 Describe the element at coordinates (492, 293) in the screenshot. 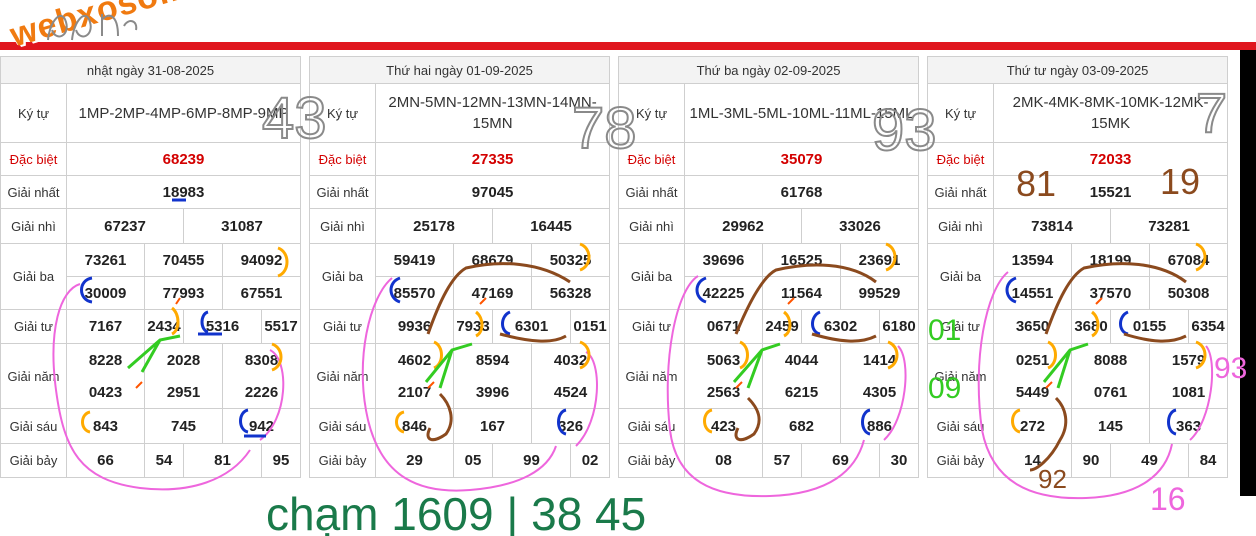

I see `prize-number: 47169` at that location.